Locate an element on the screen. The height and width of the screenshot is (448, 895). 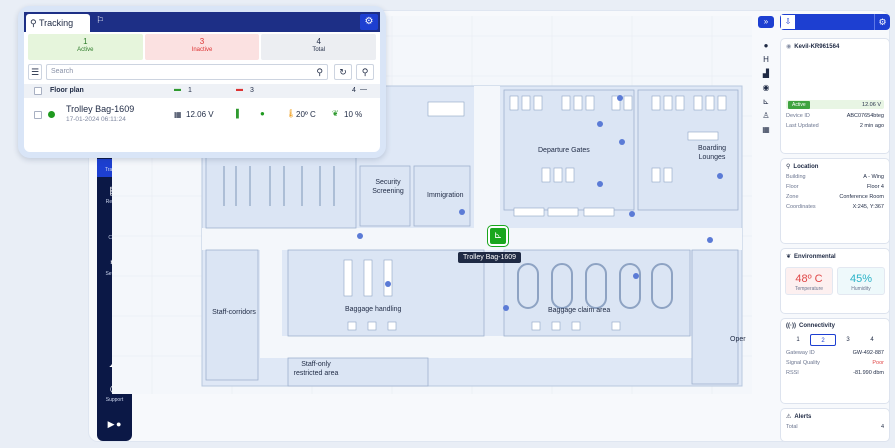
stat-inactive: 3 Inactive is located at coordinates (202, 47).